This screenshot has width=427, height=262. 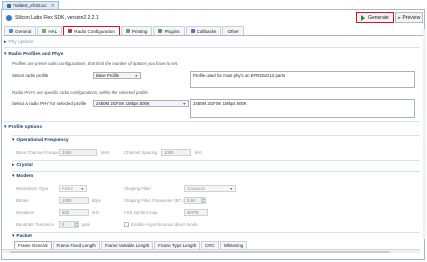 What do you see at coordinates (105, 152) in the screenshot?
I see `base-channel-unit: MHz` at bounding box center [105, 152].